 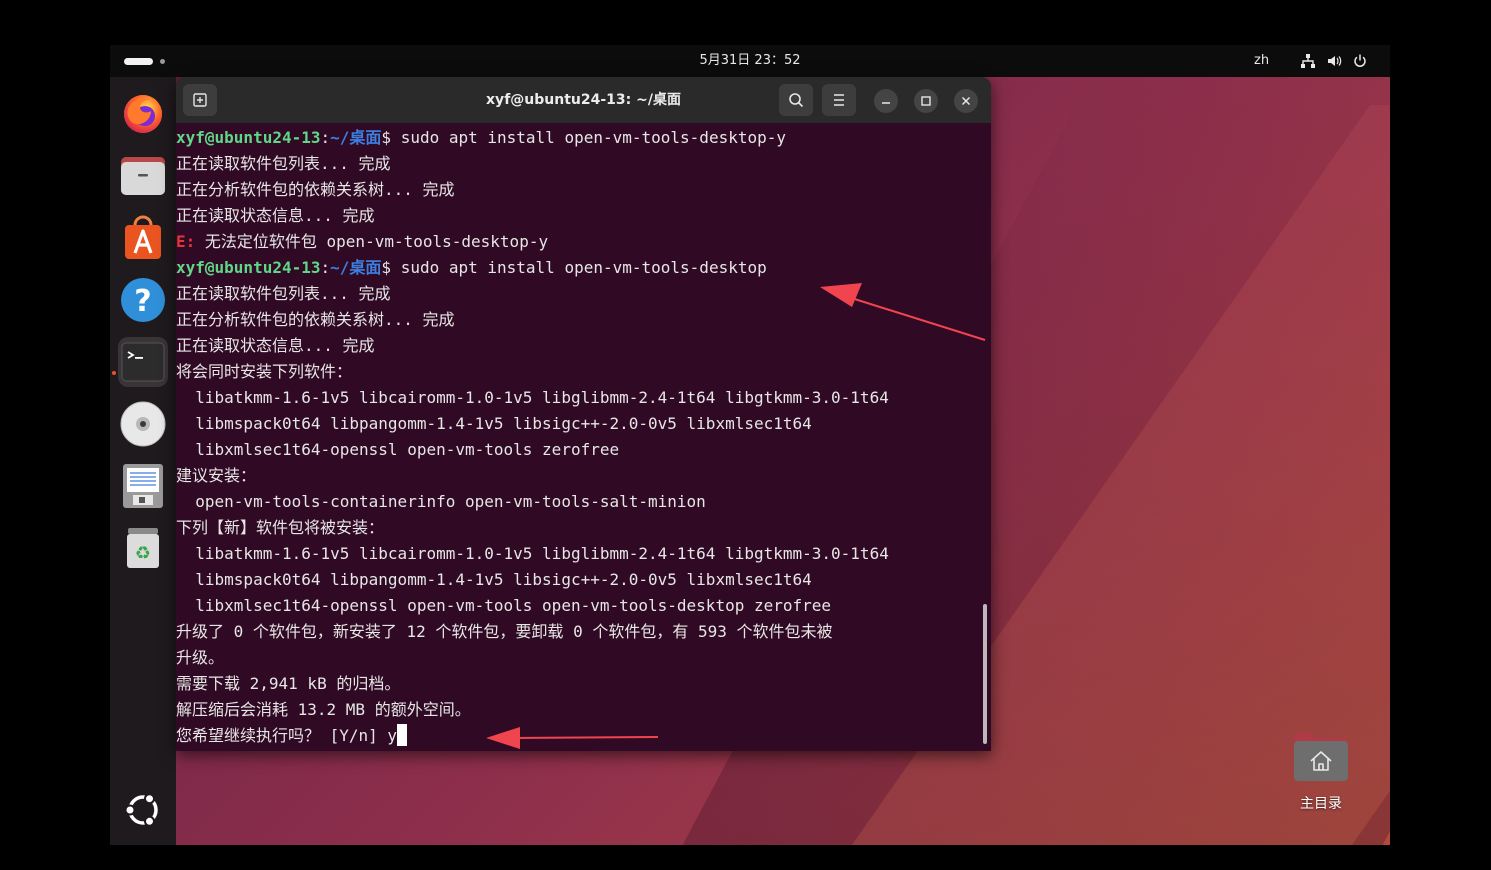 I want to click on annotation-arrow-prompt, so click(x=572, y=738).